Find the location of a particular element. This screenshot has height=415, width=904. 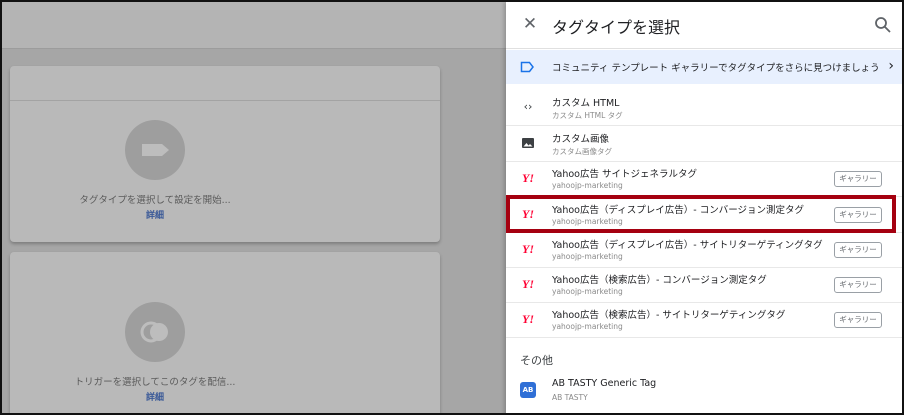

tag-shape-icon is located at coordinates (155, 150).